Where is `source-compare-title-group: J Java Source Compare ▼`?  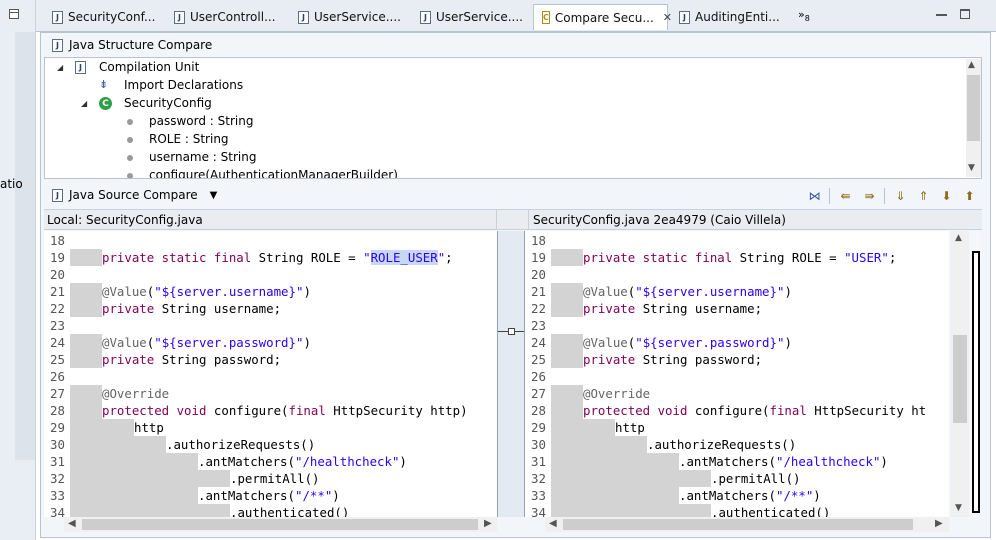 source-compare-title-group: J Java Source Compare ▼ is located at coordinates (134, 195).